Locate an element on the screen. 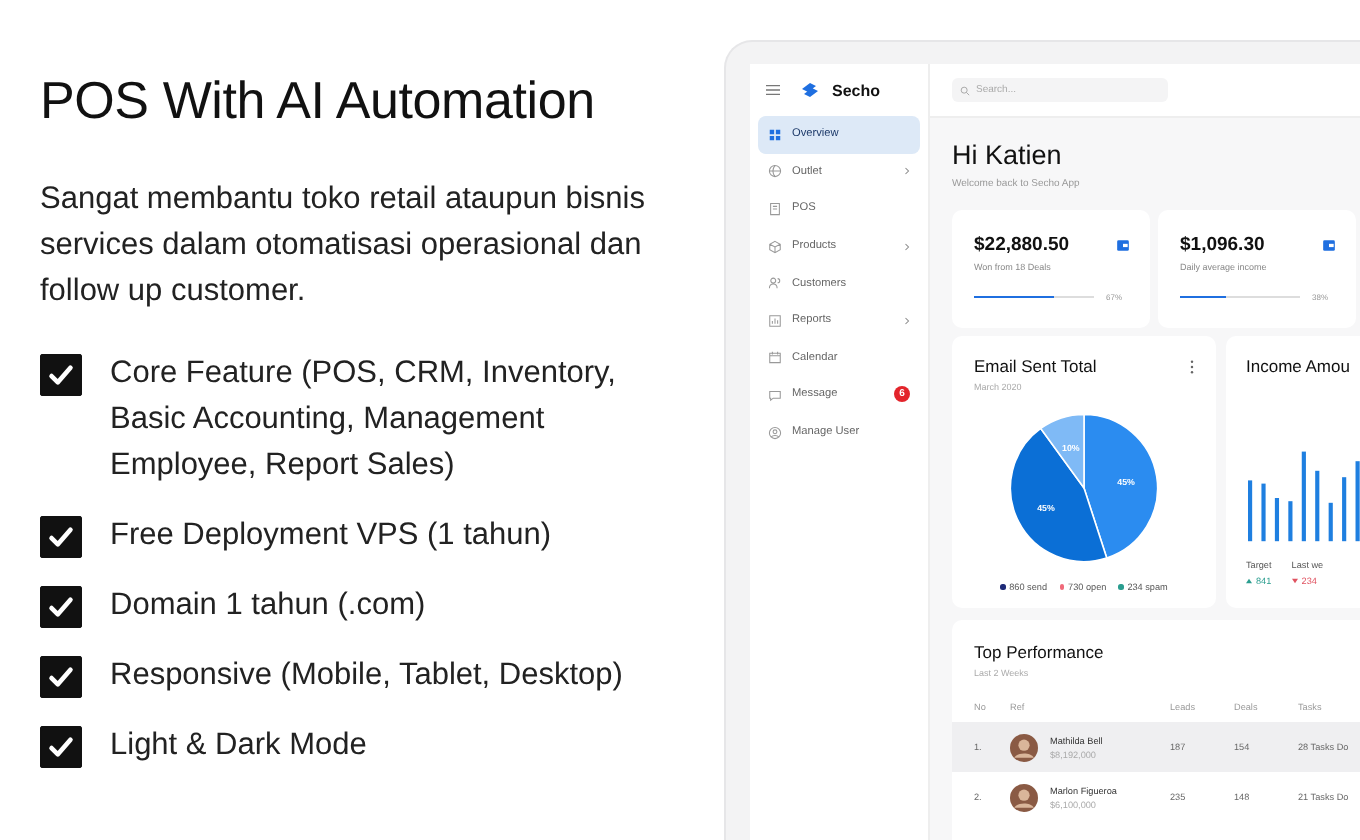 The image size is (1360, 840). feature-label: Light & Dark Mode is located at coordinates (239, 746).